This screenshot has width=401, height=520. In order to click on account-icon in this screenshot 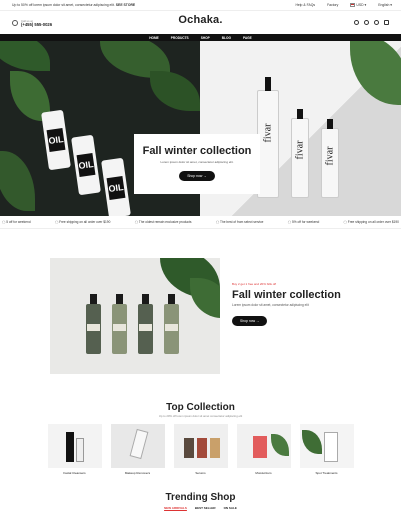, I will do `click(356, 22)`.